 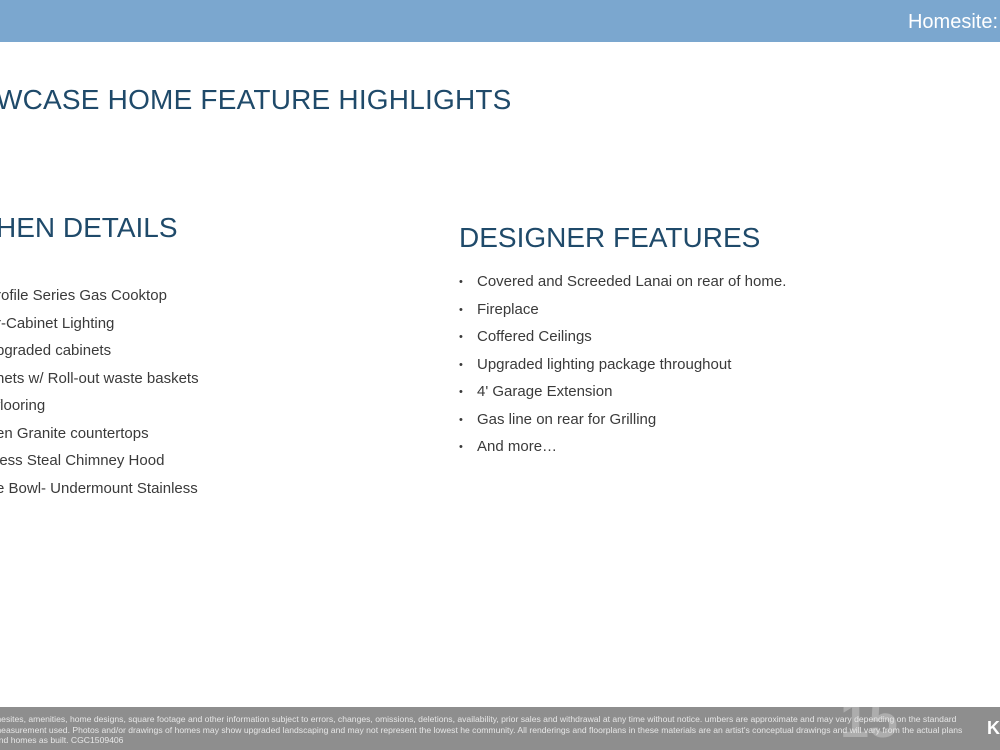 I want to click on list-item: • 4' Garage Extension, so click(x=622, y=396).